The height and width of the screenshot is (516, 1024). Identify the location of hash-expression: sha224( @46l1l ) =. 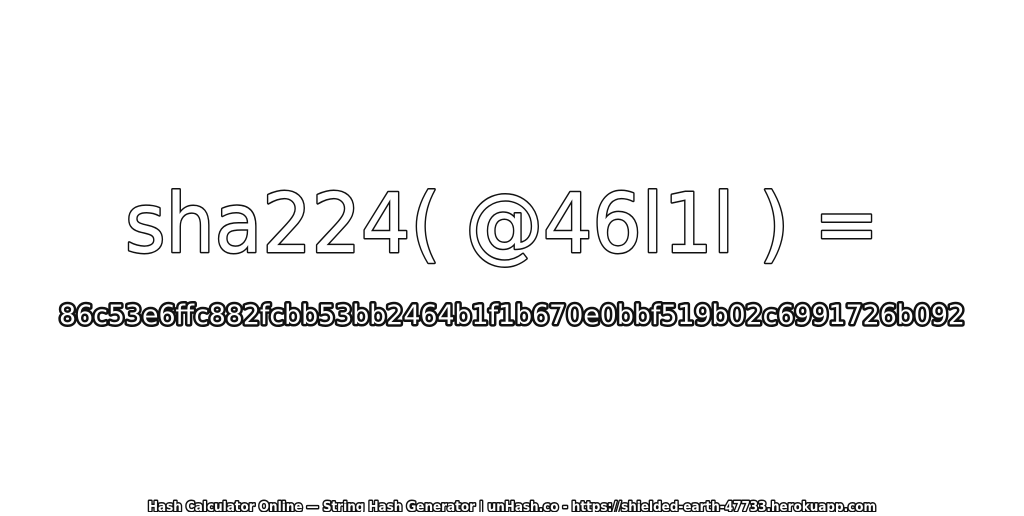
(502, 224).